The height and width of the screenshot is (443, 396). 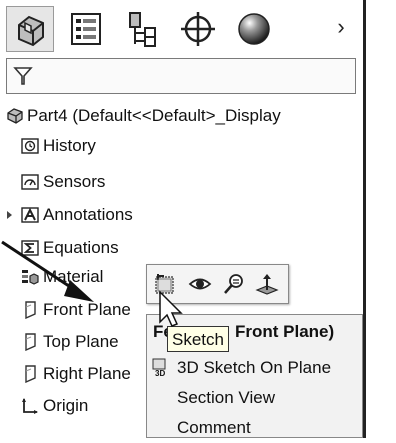 I want to click on mouse-cursor-icon, so click(x=171, y=308).